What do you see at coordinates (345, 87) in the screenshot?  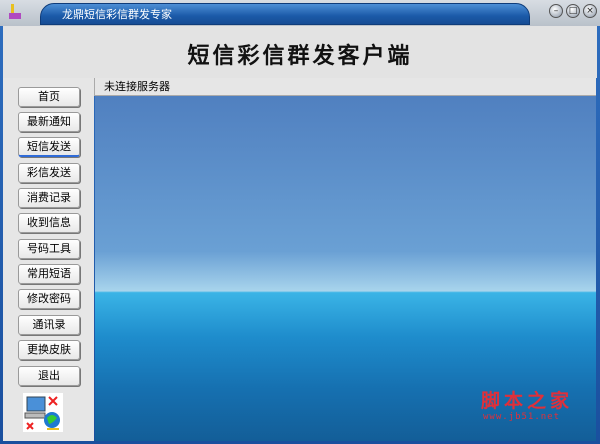 I see `connection-status: 未连接服务器` at bounding box center [345, 87].